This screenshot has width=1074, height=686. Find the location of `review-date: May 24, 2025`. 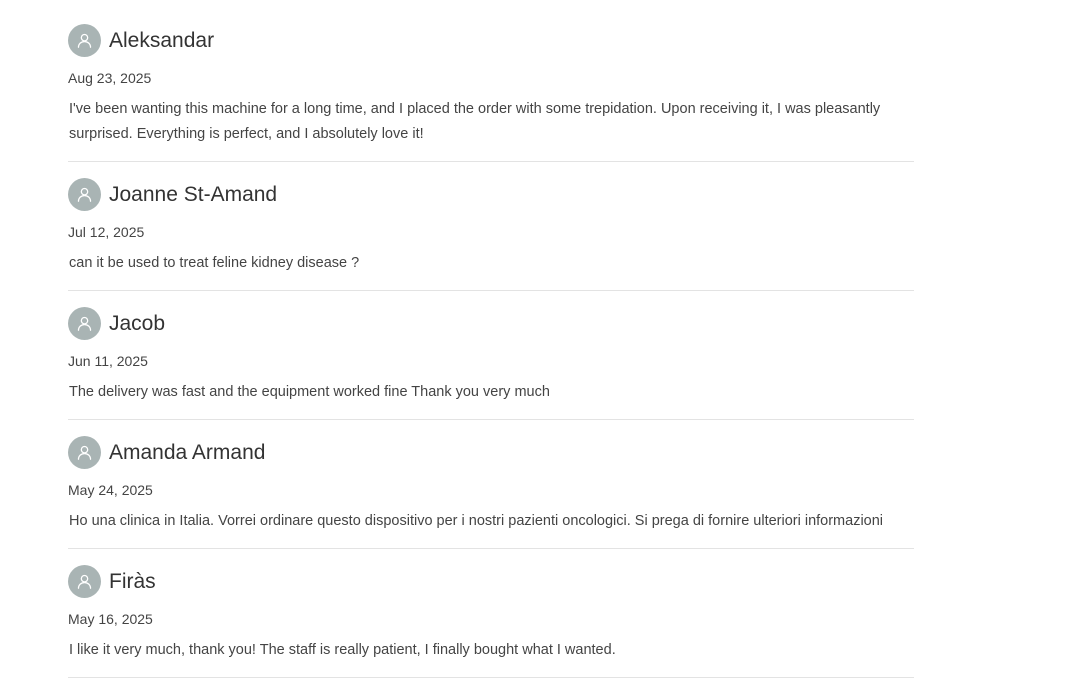

review-date: May 24, 2025 is located at coordinates (110, 490).